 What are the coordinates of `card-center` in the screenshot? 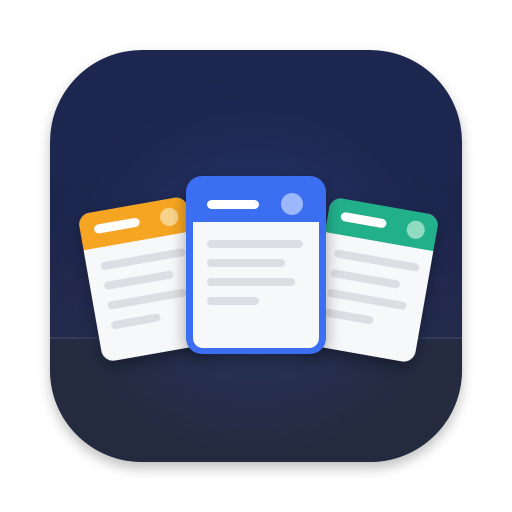 It's located at (256, 265).